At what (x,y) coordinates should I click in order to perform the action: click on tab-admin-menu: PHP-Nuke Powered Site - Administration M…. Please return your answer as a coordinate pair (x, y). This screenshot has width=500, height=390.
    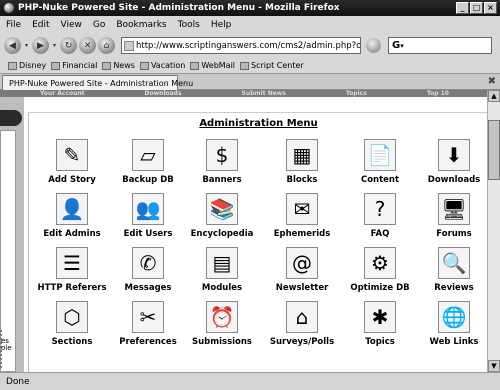
    Looking at the image, I should click on (97, 82).